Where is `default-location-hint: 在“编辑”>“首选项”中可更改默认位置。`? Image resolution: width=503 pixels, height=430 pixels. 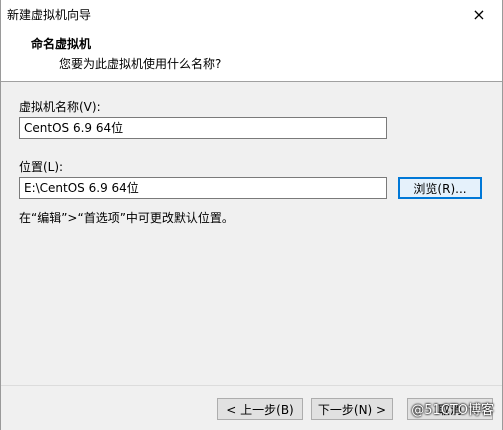
default-location-hint: 在“编辑”>“首选项”中可更改默认位置。 is located at coordinates (126, 218).